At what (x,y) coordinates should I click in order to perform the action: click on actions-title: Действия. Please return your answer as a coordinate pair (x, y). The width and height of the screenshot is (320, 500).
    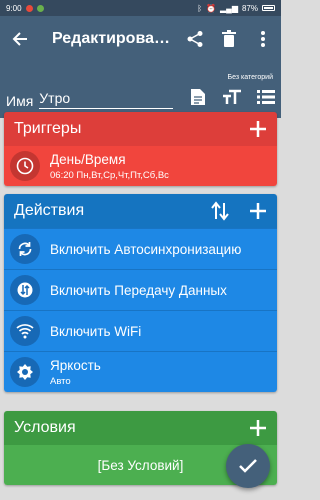
    Looking at the image, I should click on (49, 210).